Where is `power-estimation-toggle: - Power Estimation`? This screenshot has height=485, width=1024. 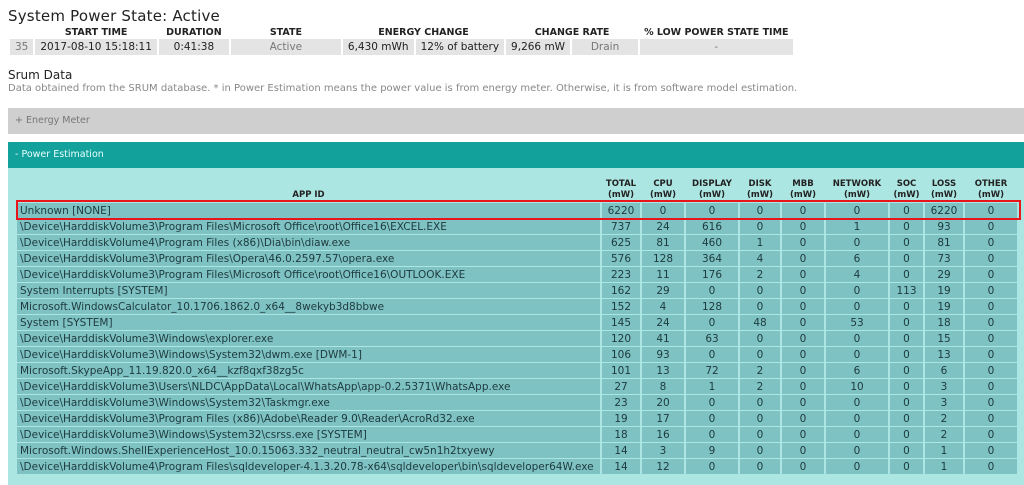 power-estimation-toggle: - Power Estimation is located at coordinates (516, 155).